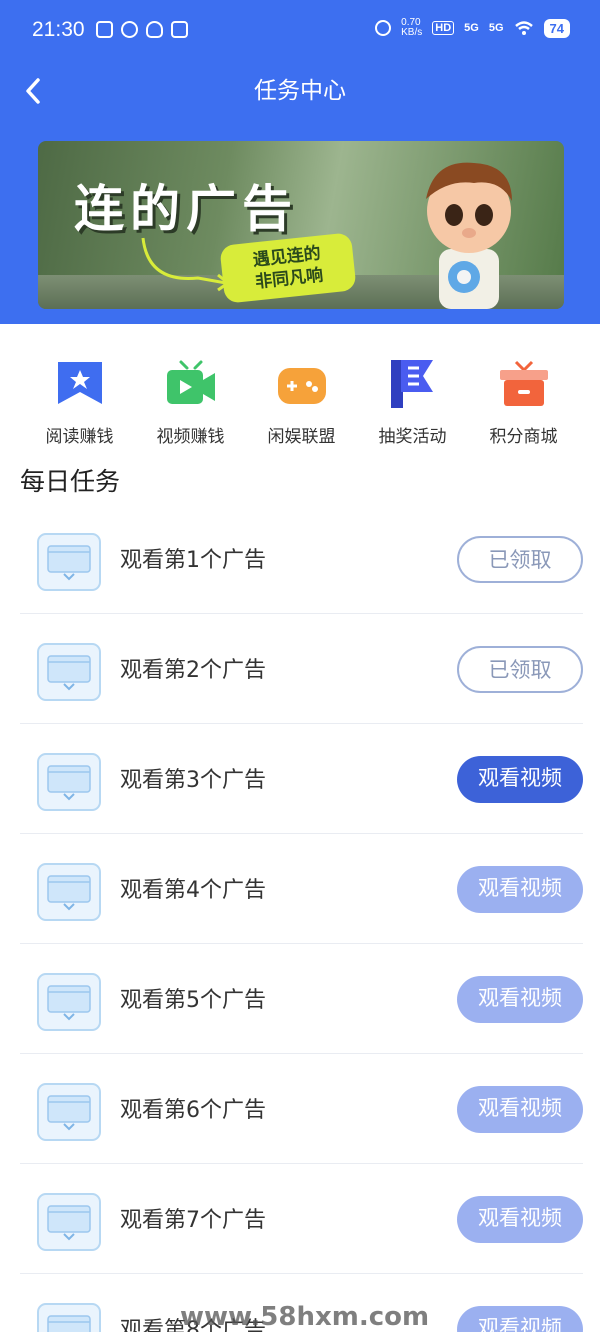 This screenshot has height=1332, width=600. What do you see at coordinates (301, 437) in the screenshot?
I see `category-label: 闲娱联盟` at bounding box center [301, 437].